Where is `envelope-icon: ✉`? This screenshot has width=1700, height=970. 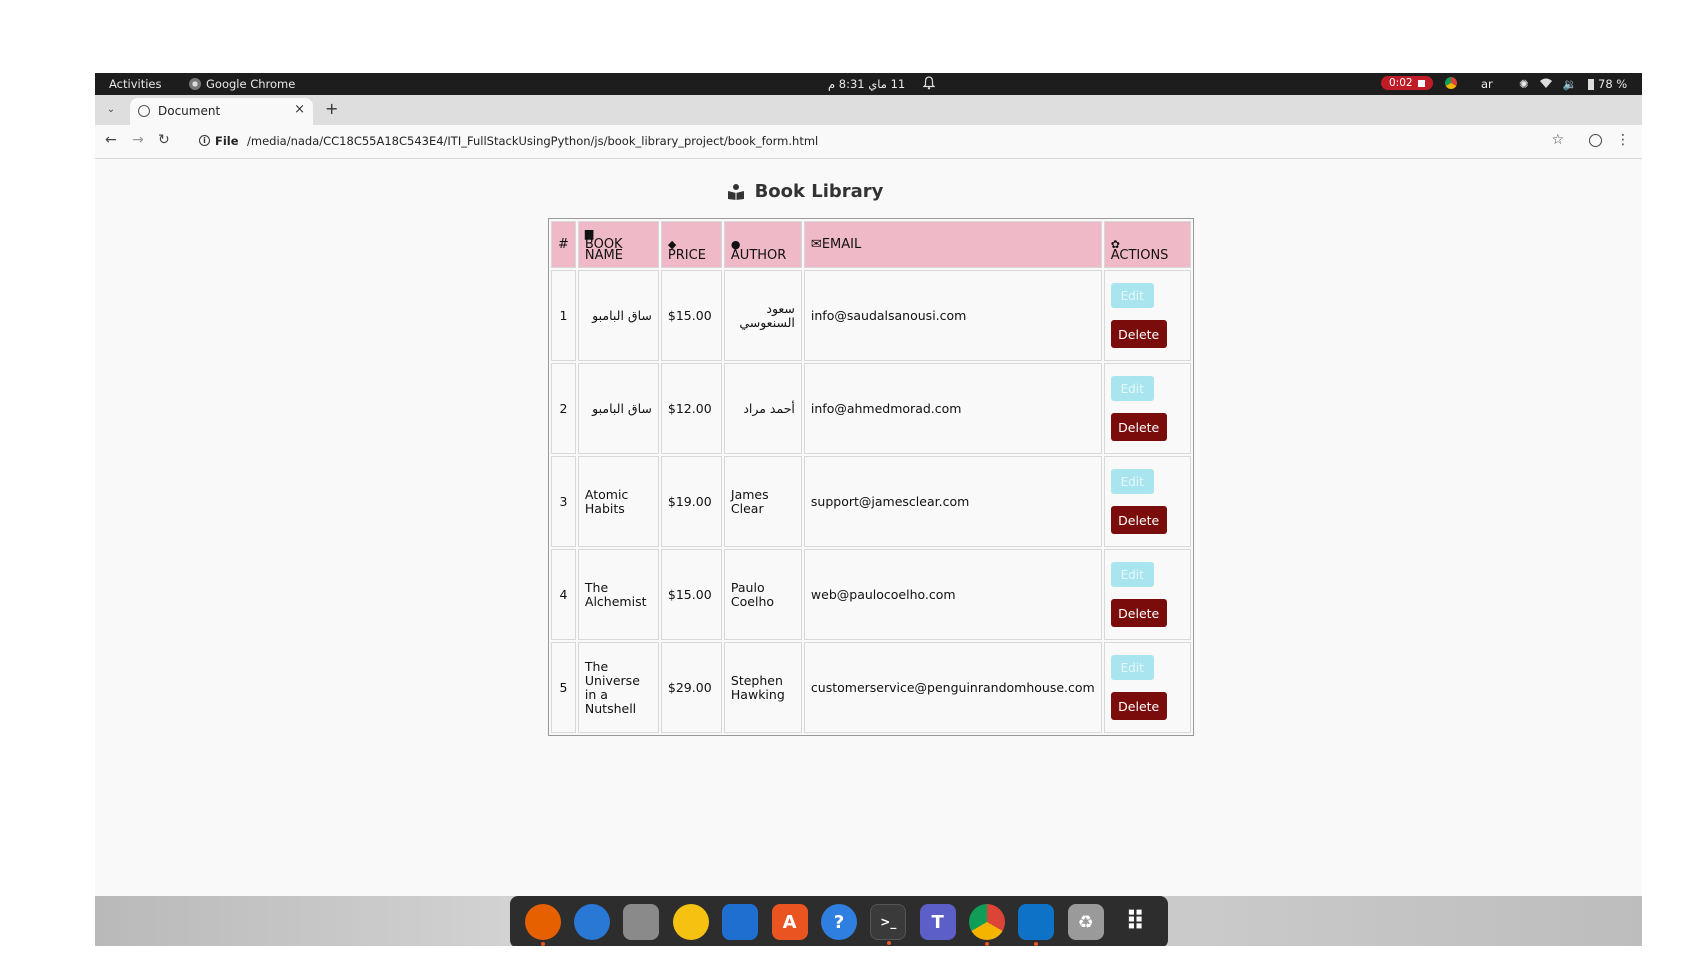
envelope-icon: ✉ is located at coordinates (816, 244).